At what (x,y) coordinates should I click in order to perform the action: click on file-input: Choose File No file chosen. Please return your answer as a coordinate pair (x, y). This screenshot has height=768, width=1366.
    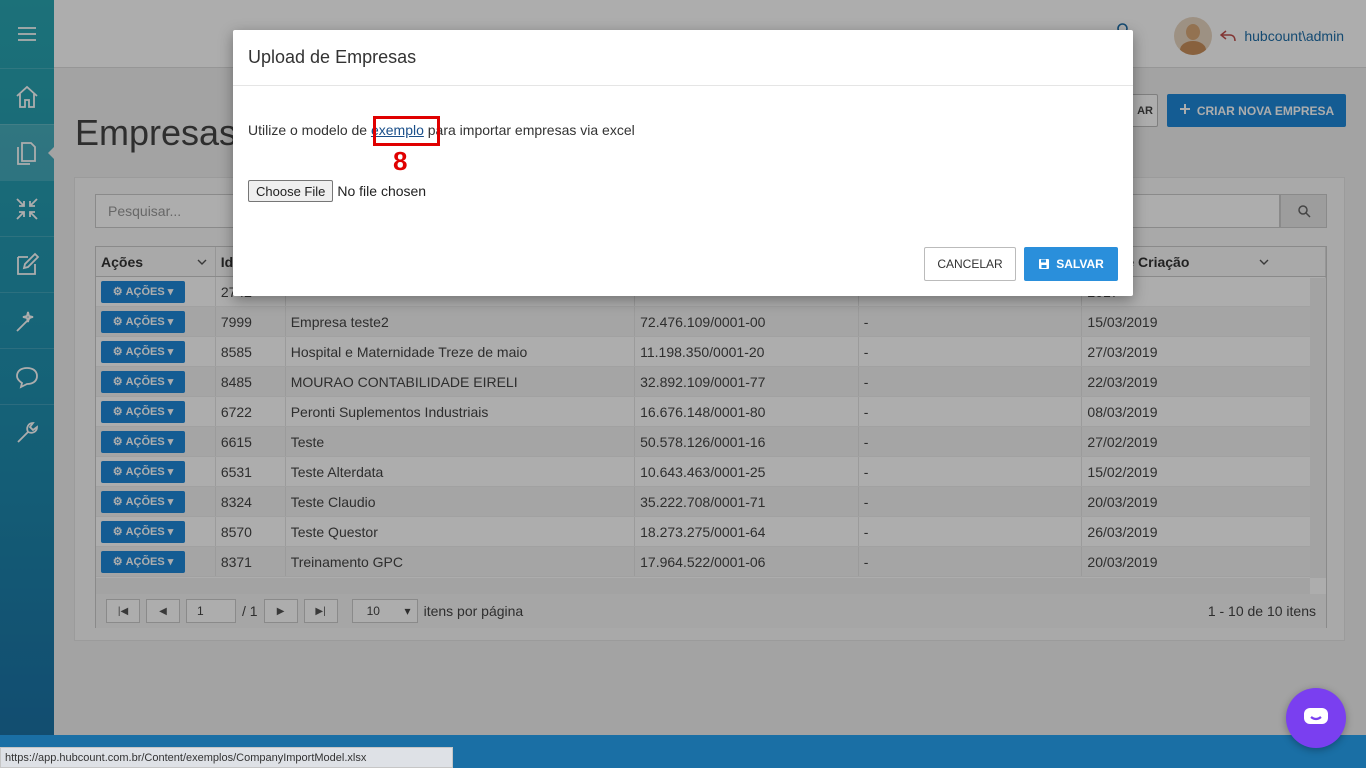
    Looking at the image, I should click on (337, 191).